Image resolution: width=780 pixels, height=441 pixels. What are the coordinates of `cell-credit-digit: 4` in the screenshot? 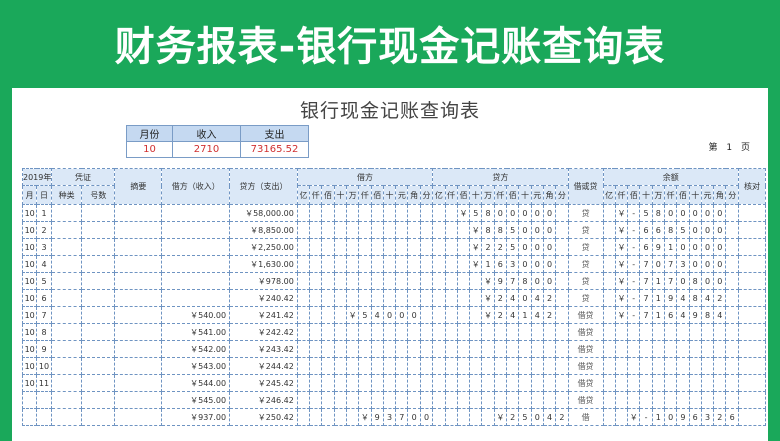 It's located at (537, 315).